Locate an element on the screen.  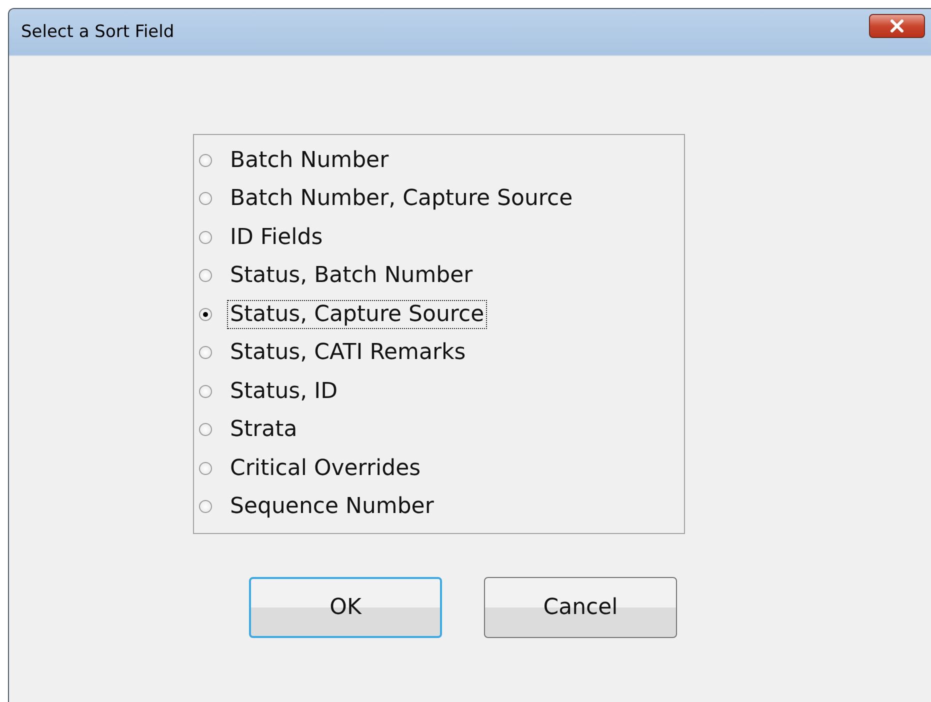
option-label: Batch Number, Capture Source is located at coordinates (401, 199).